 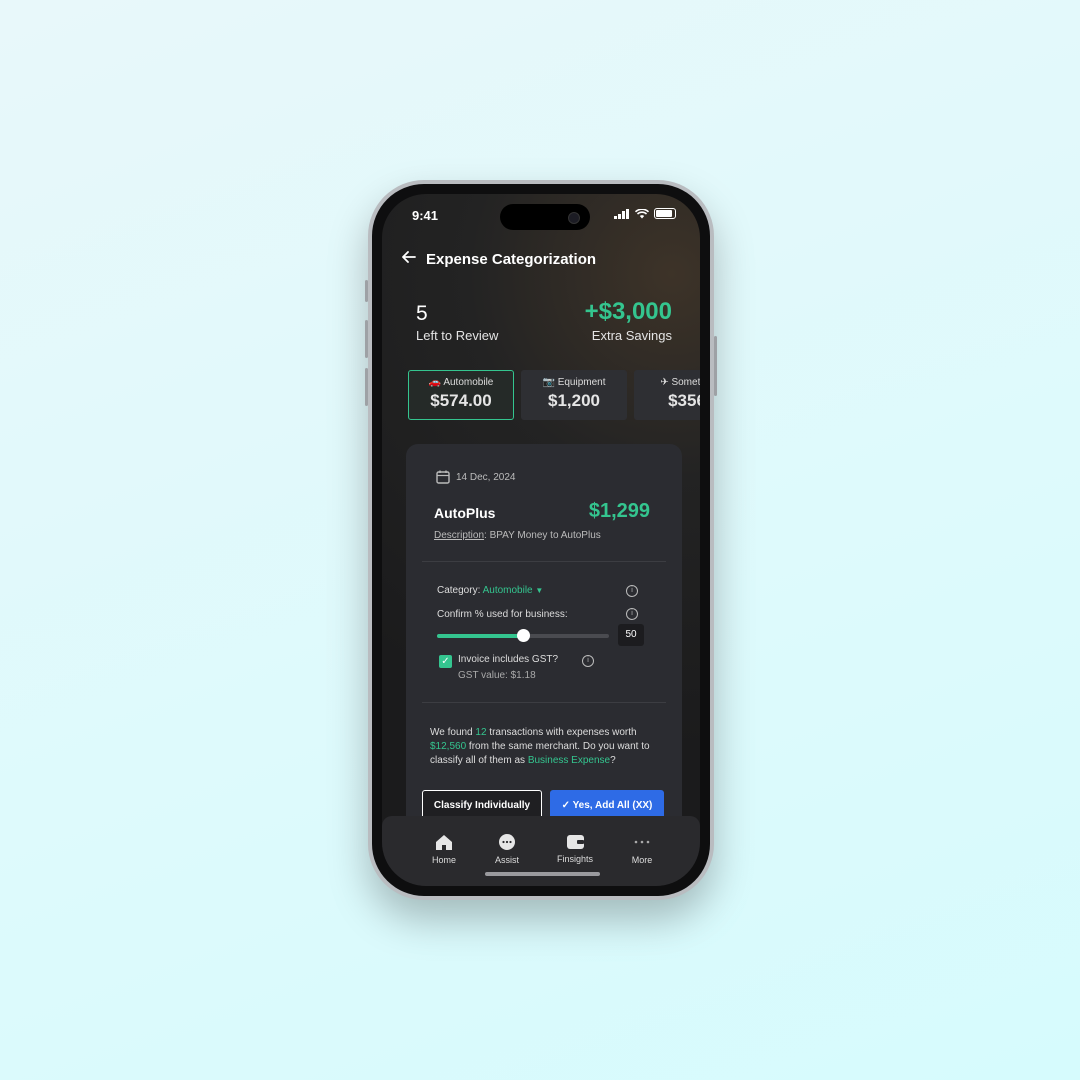 I want to click on battery-icon, so click(x=665, y=213).